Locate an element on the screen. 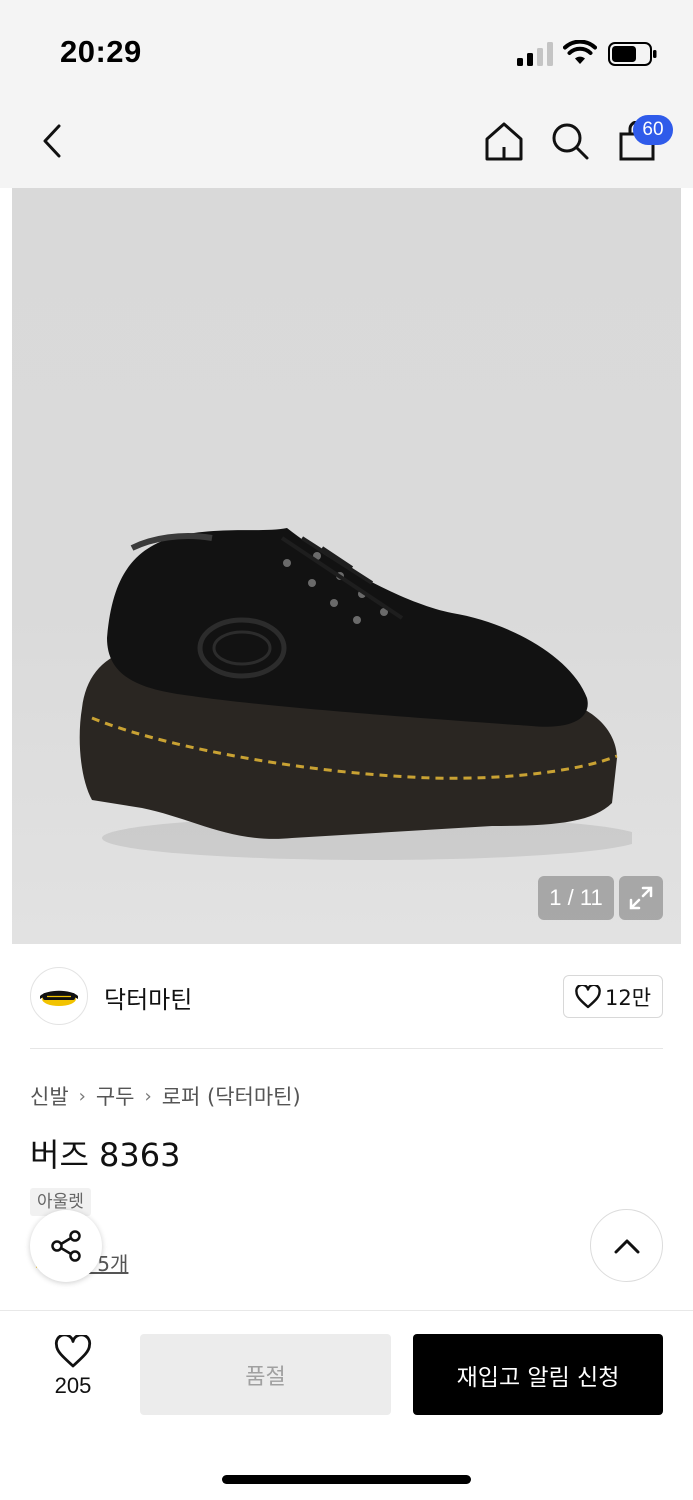  breadcrumb-item: 구두 is located at coordinates (115, 1096).